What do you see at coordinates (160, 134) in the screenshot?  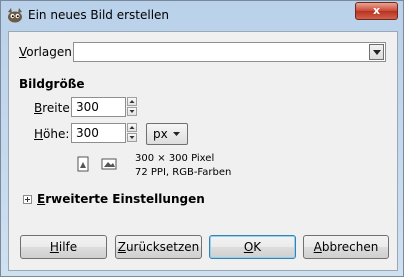 I see `unit-value: px` at bounding box center [160, 134].